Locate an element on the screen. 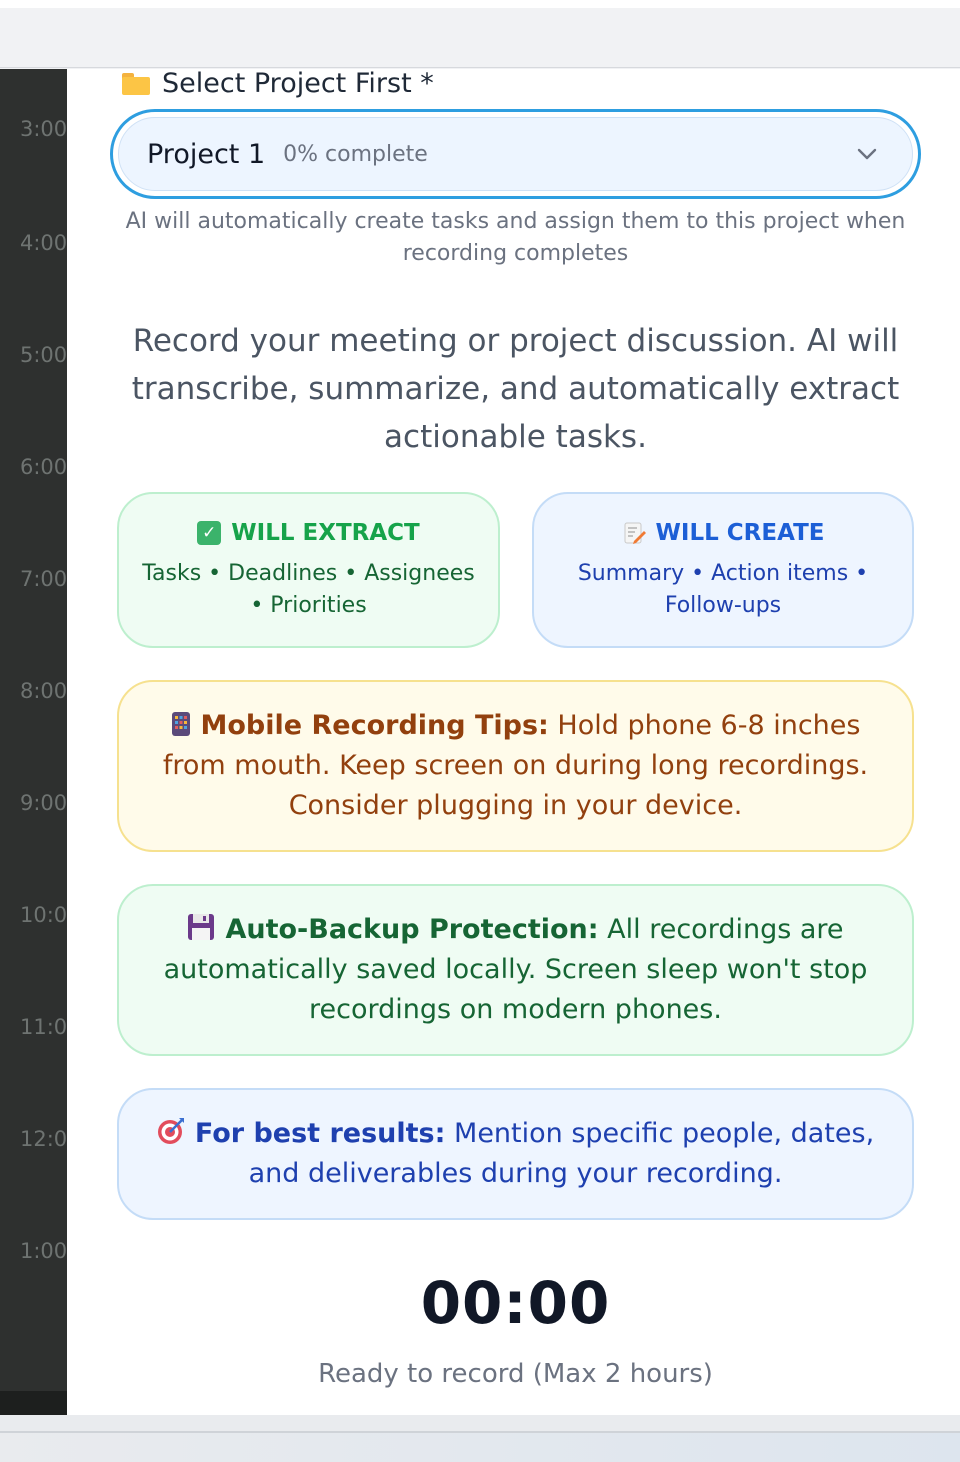 This screenshot has width=960, height=1462. project-select-box: Project 1 0% complete is located at coordinates (515, 154).